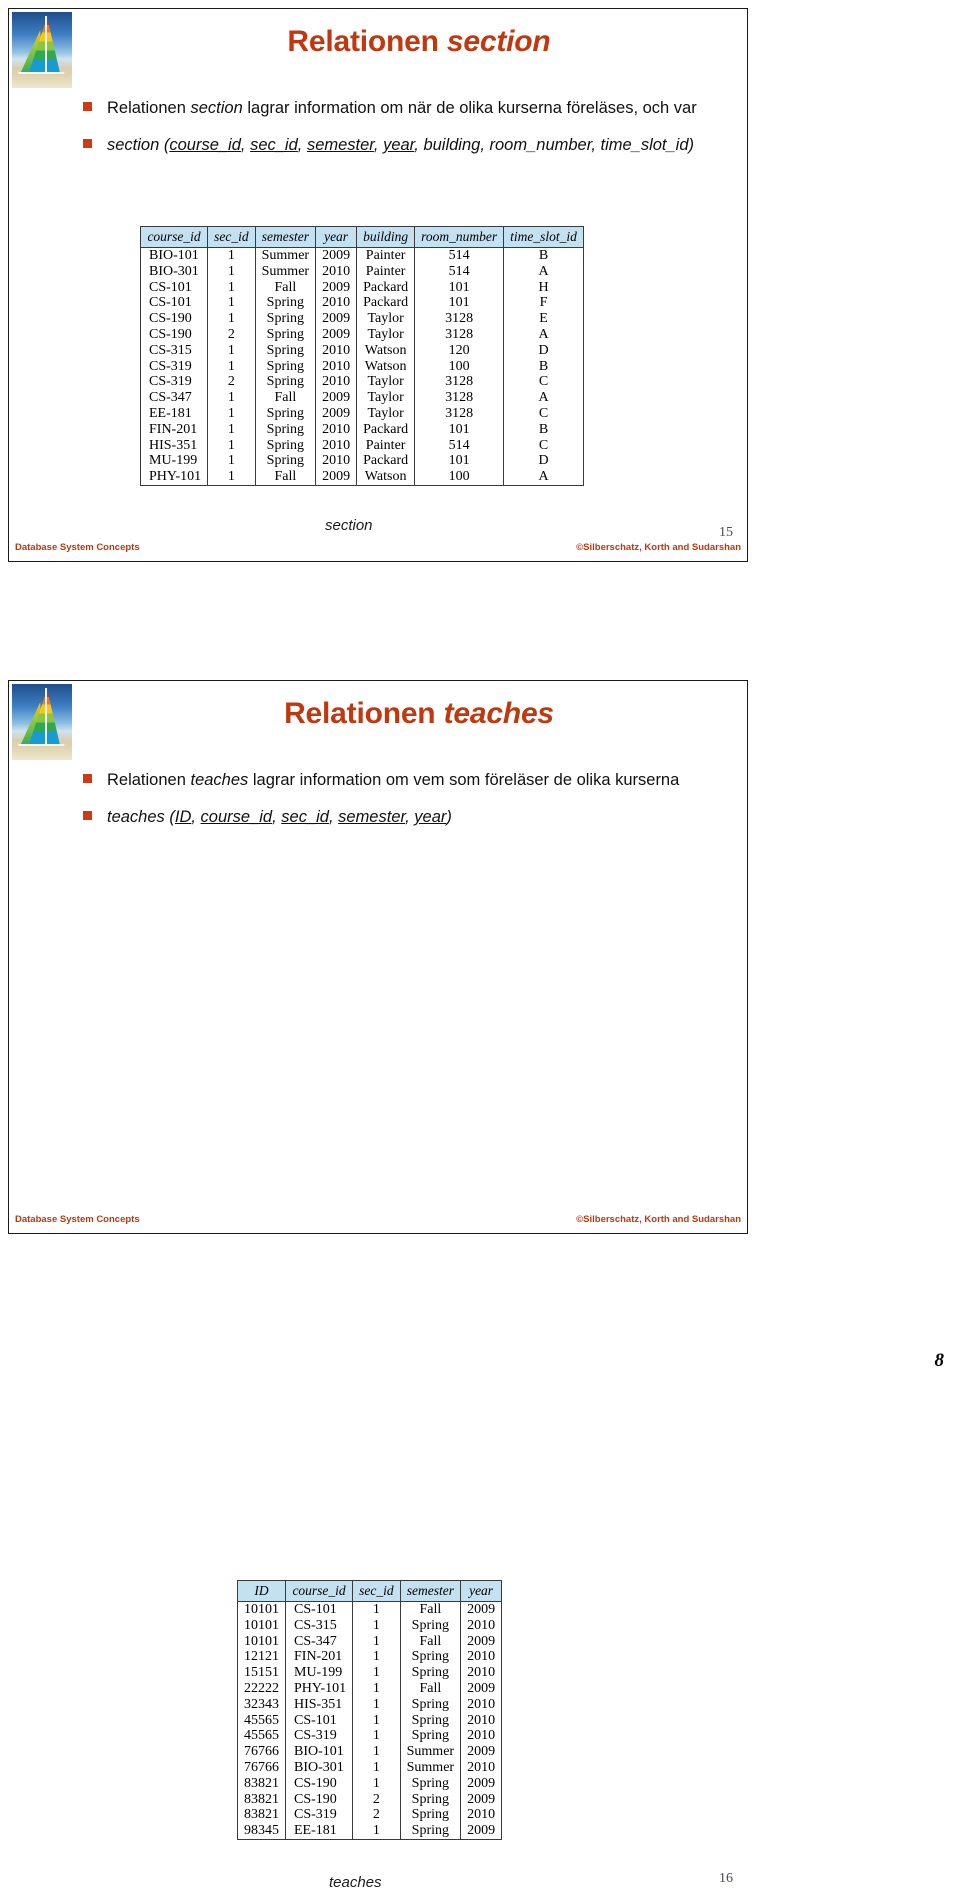  I want to click on cell-time_slot_id: D, so click(543, 350).